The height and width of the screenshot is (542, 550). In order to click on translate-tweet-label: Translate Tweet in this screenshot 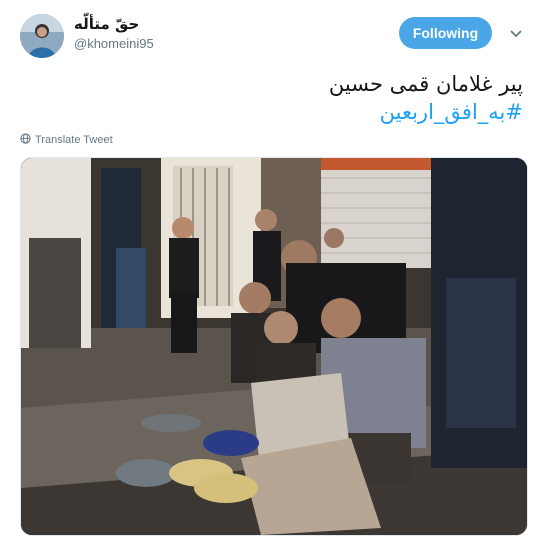, I will do `click(74, 140)`.